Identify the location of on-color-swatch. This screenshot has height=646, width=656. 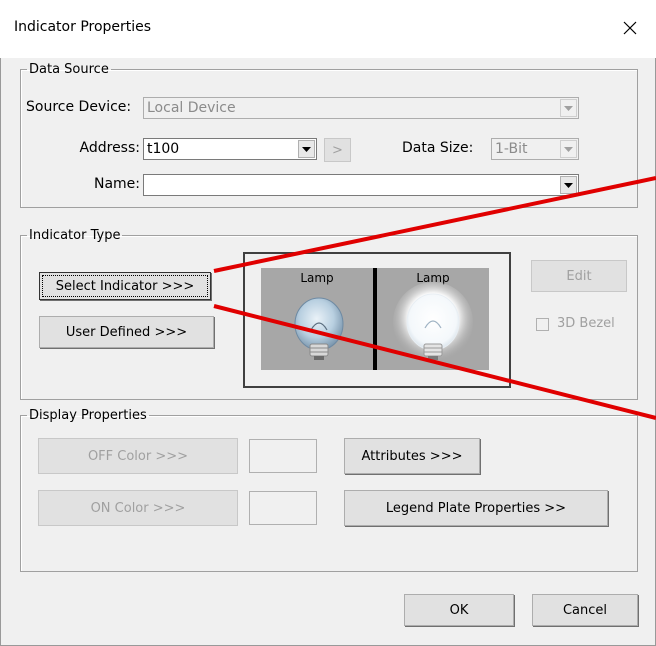
(283, 508).